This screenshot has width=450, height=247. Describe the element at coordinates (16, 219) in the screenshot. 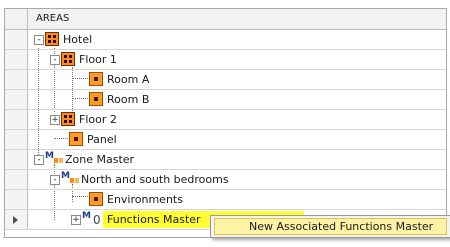

I see `current-row-marker: >` at that location.